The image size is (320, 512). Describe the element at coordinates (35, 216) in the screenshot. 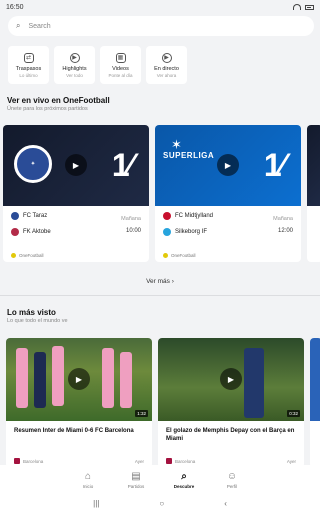

I see `home-team-name: FC Taraz` at that location.